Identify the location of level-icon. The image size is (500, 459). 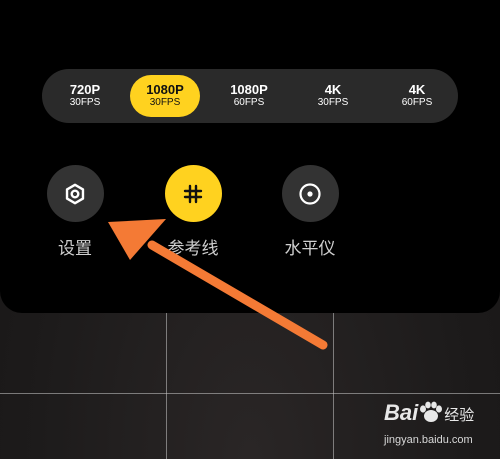
(310, 193).